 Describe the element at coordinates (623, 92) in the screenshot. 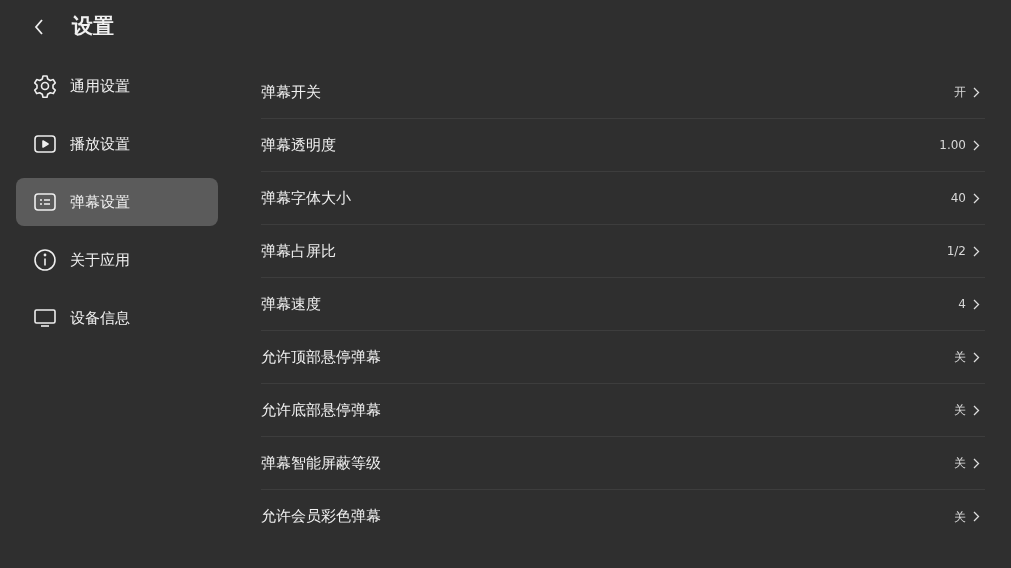

I see `setting-row: 弹幕开关 开` at that location.